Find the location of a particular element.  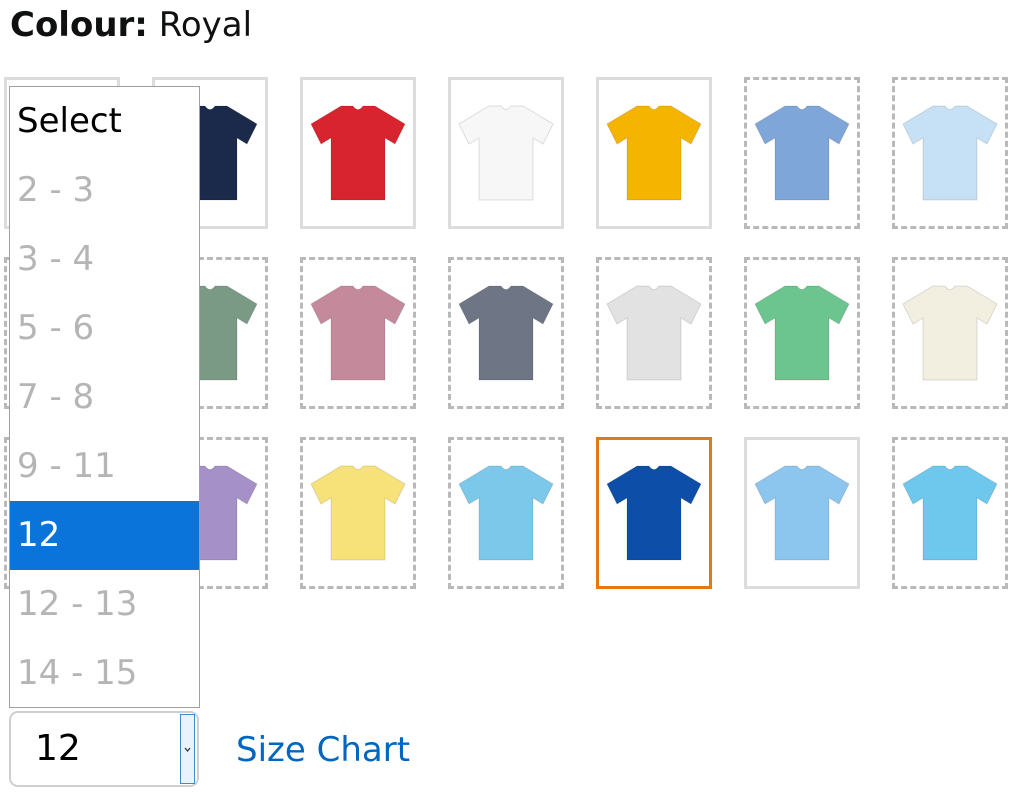

colour-heading: Colour: Royal is located at coordinates (131, 25).